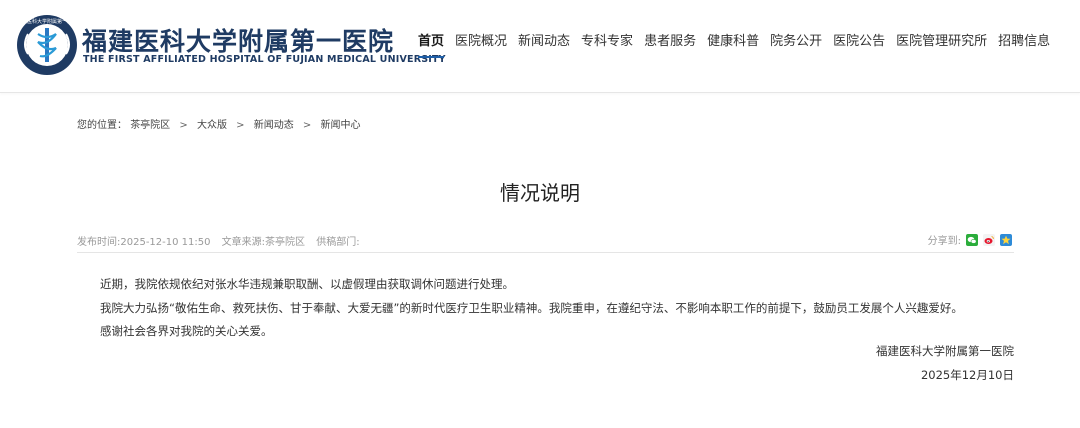  What do you see at coordinates (796, 39) in the screenshot?
I see `nav-affairs-disclosure: 院务公开` at bounding box center [796, 39].